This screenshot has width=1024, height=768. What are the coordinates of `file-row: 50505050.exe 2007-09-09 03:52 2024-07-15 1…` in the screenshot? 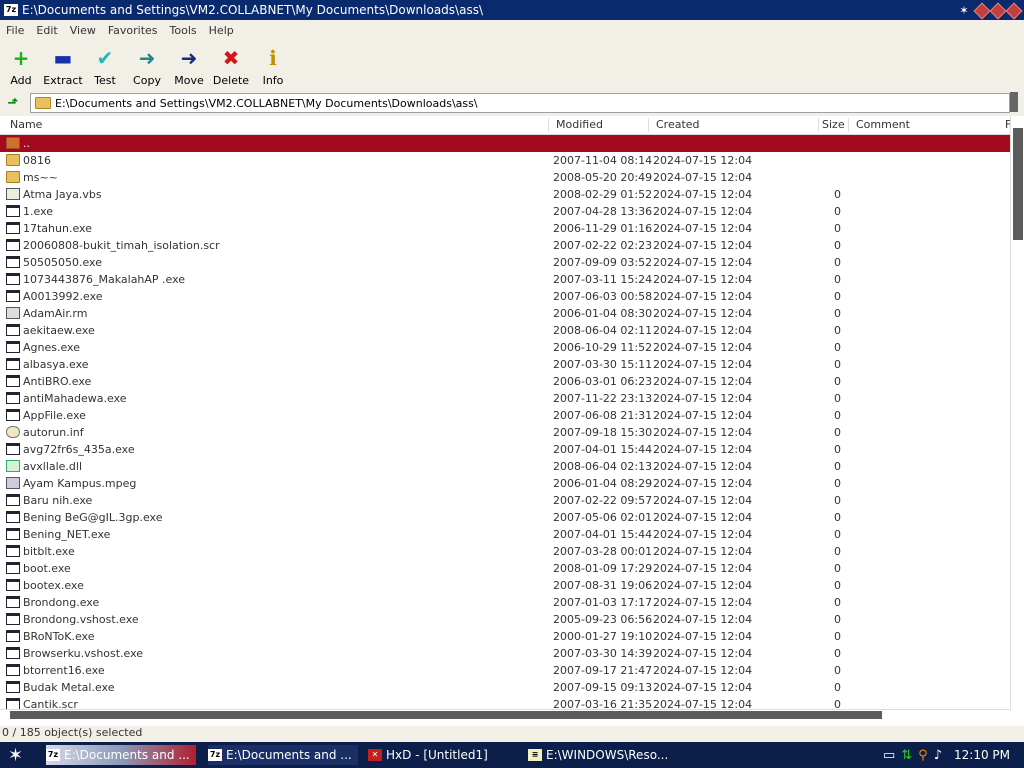 It's located at (505, 262).